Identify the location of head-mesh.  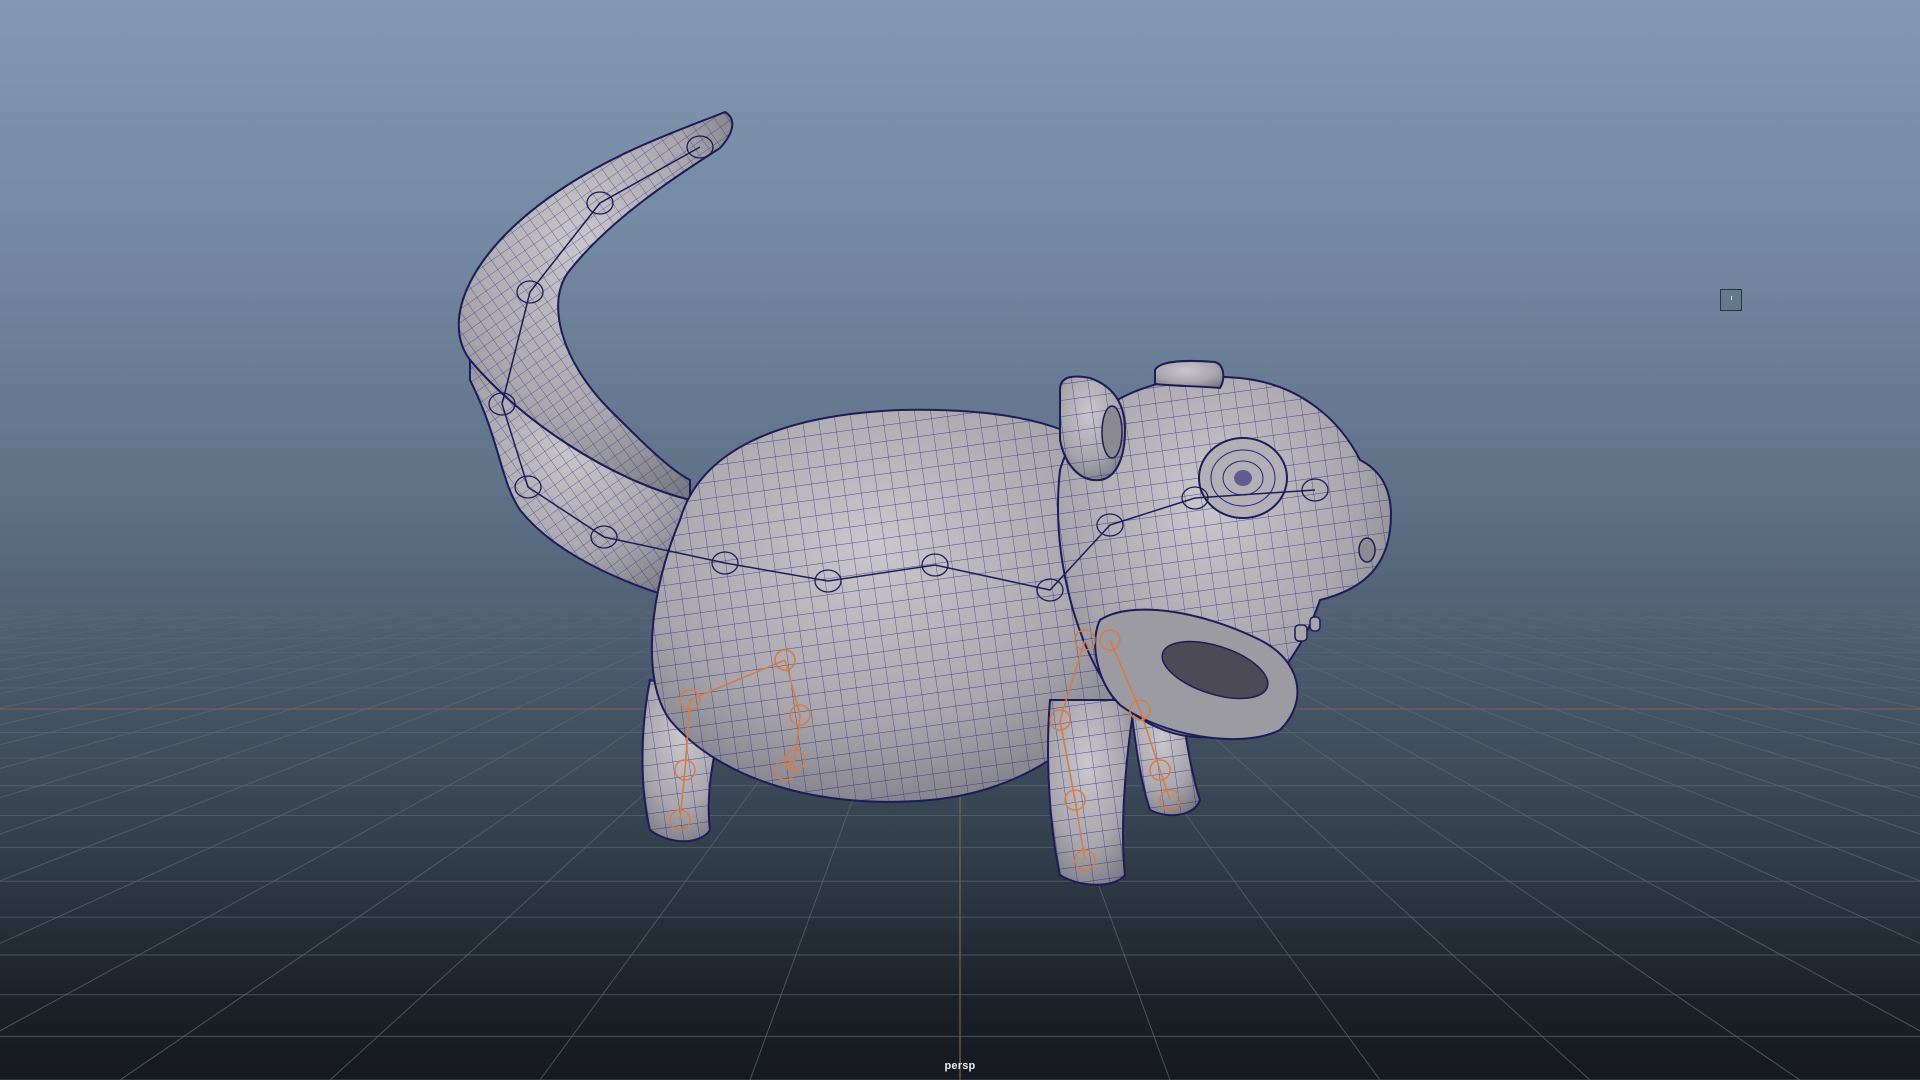
(1224, 550).